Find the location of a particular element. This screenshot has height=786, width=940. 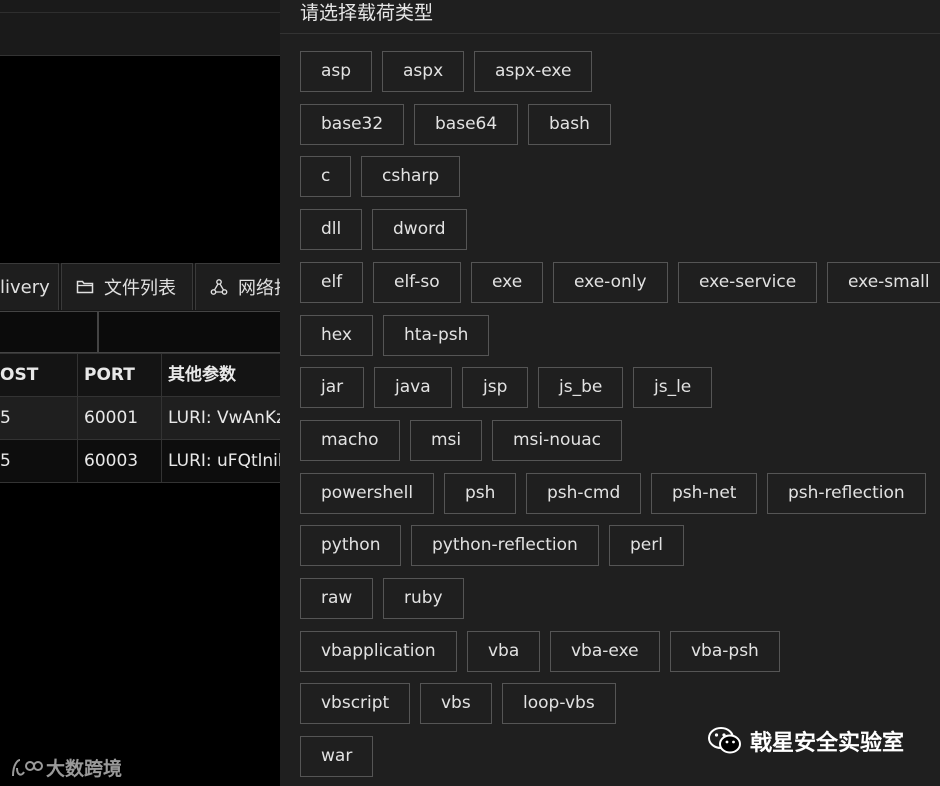

payload-option-bash: bash is located at coordinates (569, 124).